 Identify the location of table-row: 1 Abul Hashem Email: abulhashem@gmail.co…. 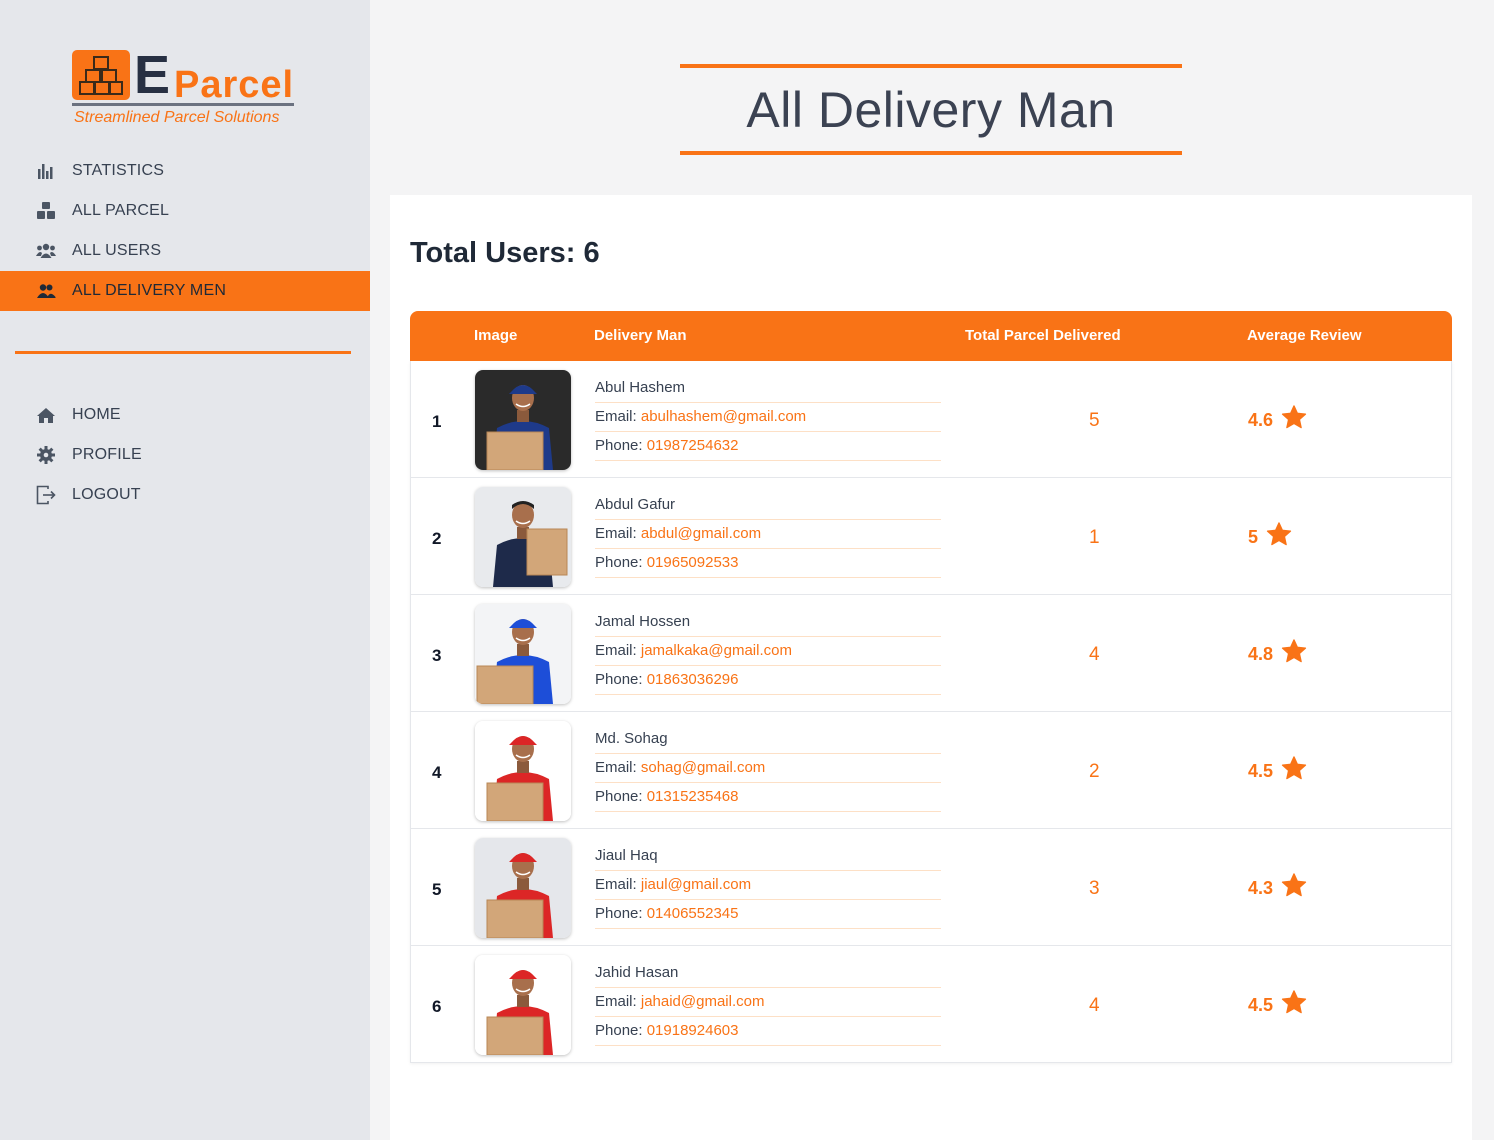
(931, 419).